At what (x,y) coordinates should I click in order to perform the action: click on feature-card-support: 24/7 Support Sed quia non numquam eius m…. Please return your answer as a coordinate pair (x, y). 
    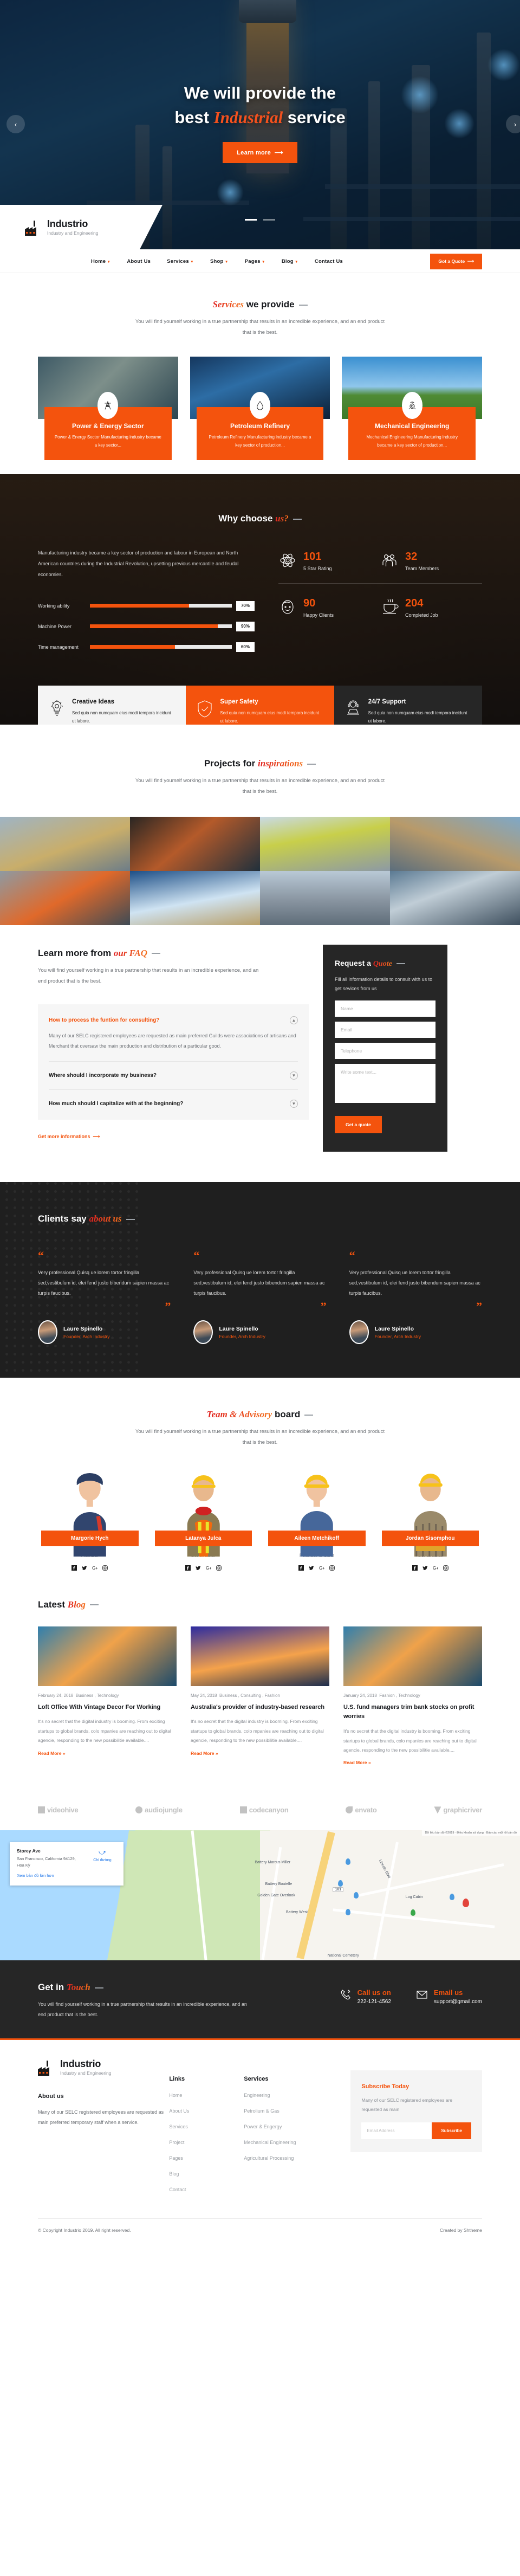
    Looking at the image, I should click on (408, 705).